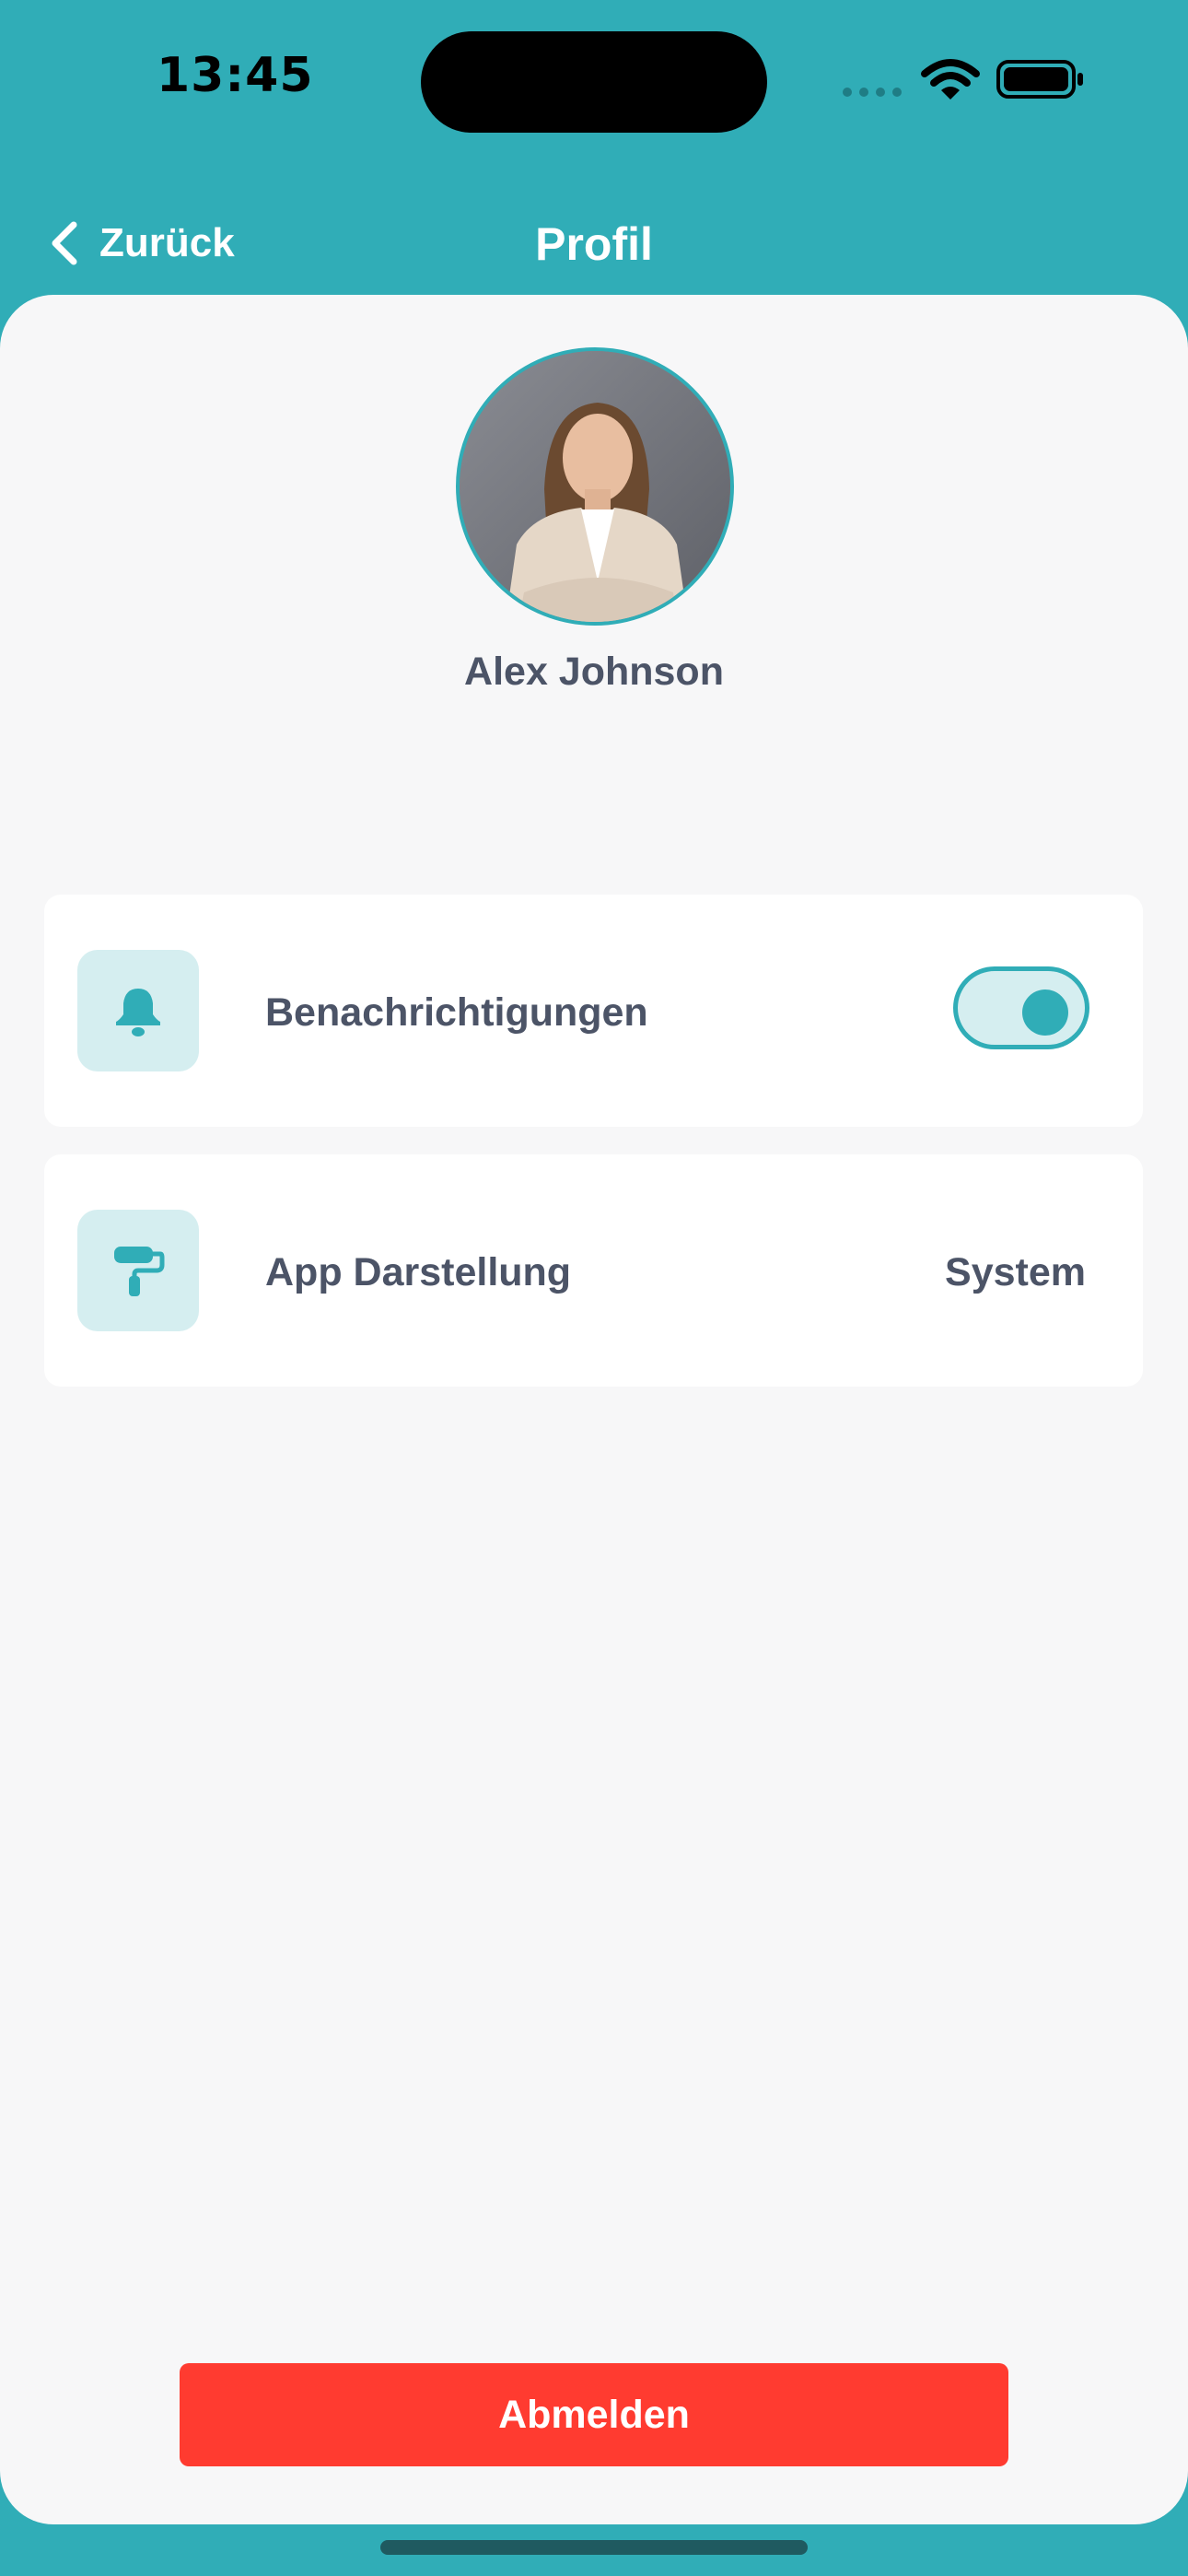  I want to click on notifications-icon-box, so click(138, 1011).